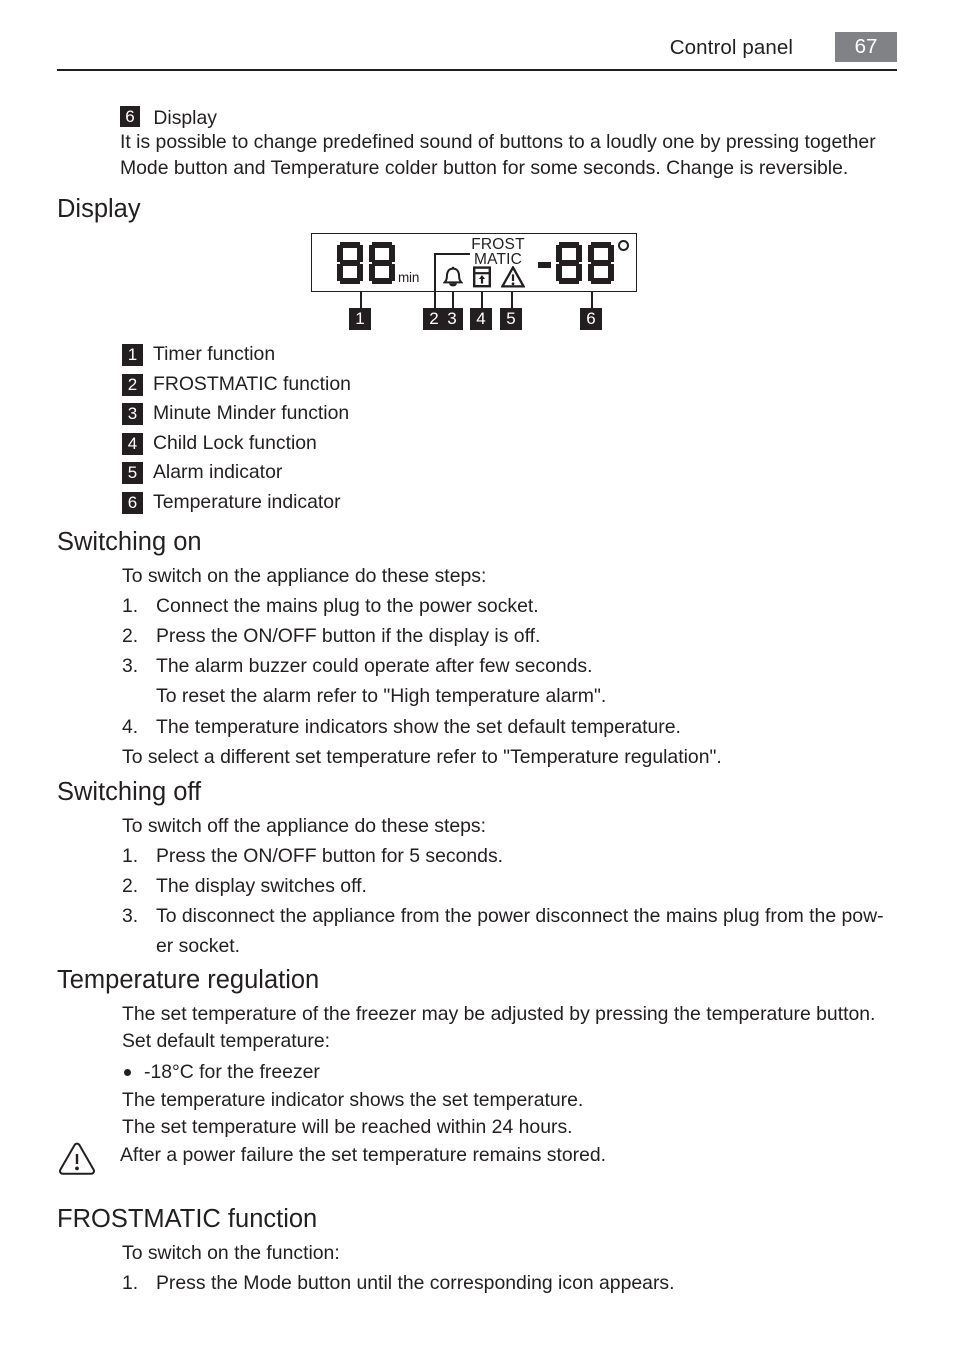 Image resolution: width=954 pixels, height=1352 pixels. What do you see at coordinates (127, 1072) in the screenshot?
I see `bullet-icon` at bounding box center [127, 1072].